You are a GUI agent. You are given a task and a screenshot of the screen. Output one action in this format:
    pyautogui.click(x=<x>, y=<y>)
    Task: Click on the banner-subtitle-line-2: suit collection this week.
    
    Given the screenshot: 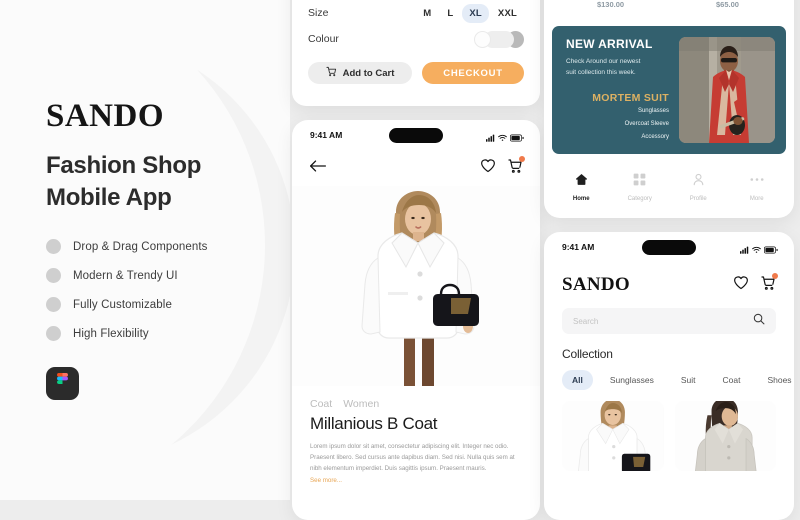 What is the action you would take?
    pyautogui.click(x=601, y=73)
    